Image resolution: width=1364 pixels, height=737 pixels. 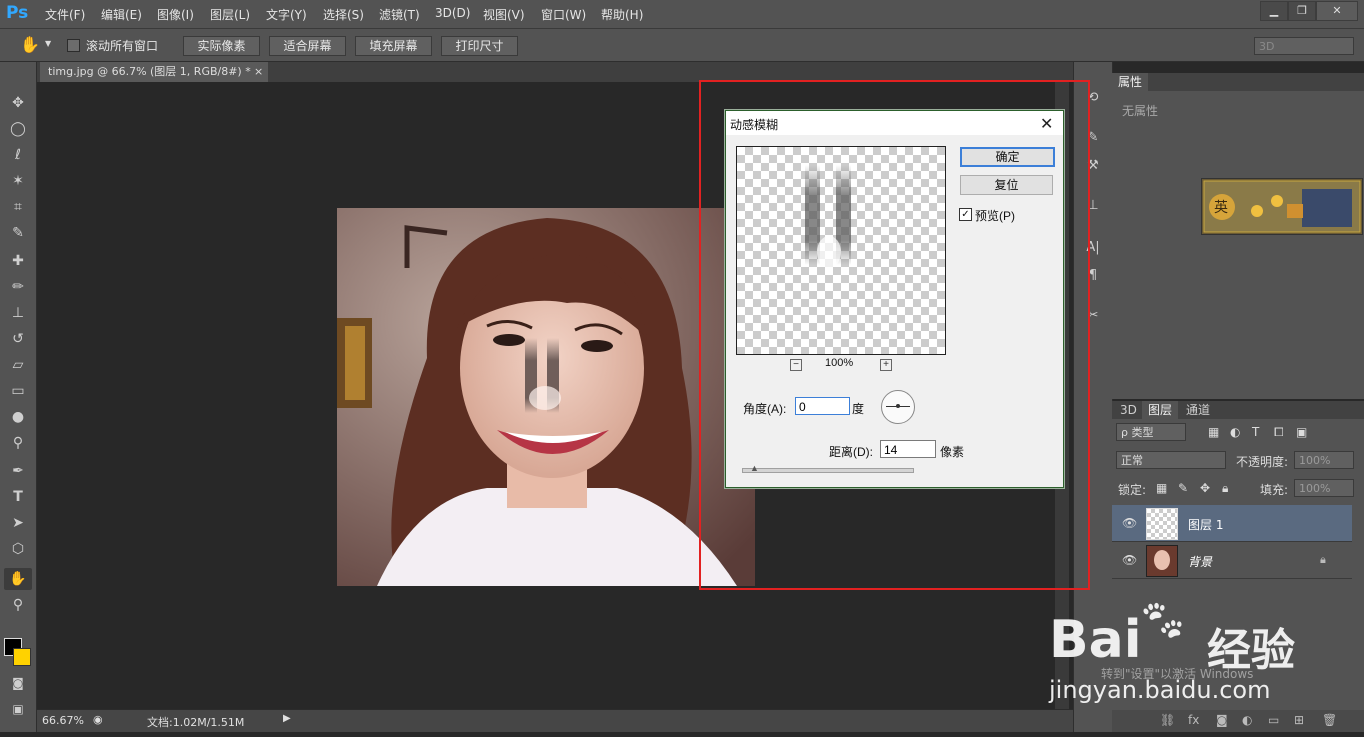 What do you see at coordinates (258, 72) in the screenshot?
I see `close-tab-icon: ×` at bounding box center [258, 72].